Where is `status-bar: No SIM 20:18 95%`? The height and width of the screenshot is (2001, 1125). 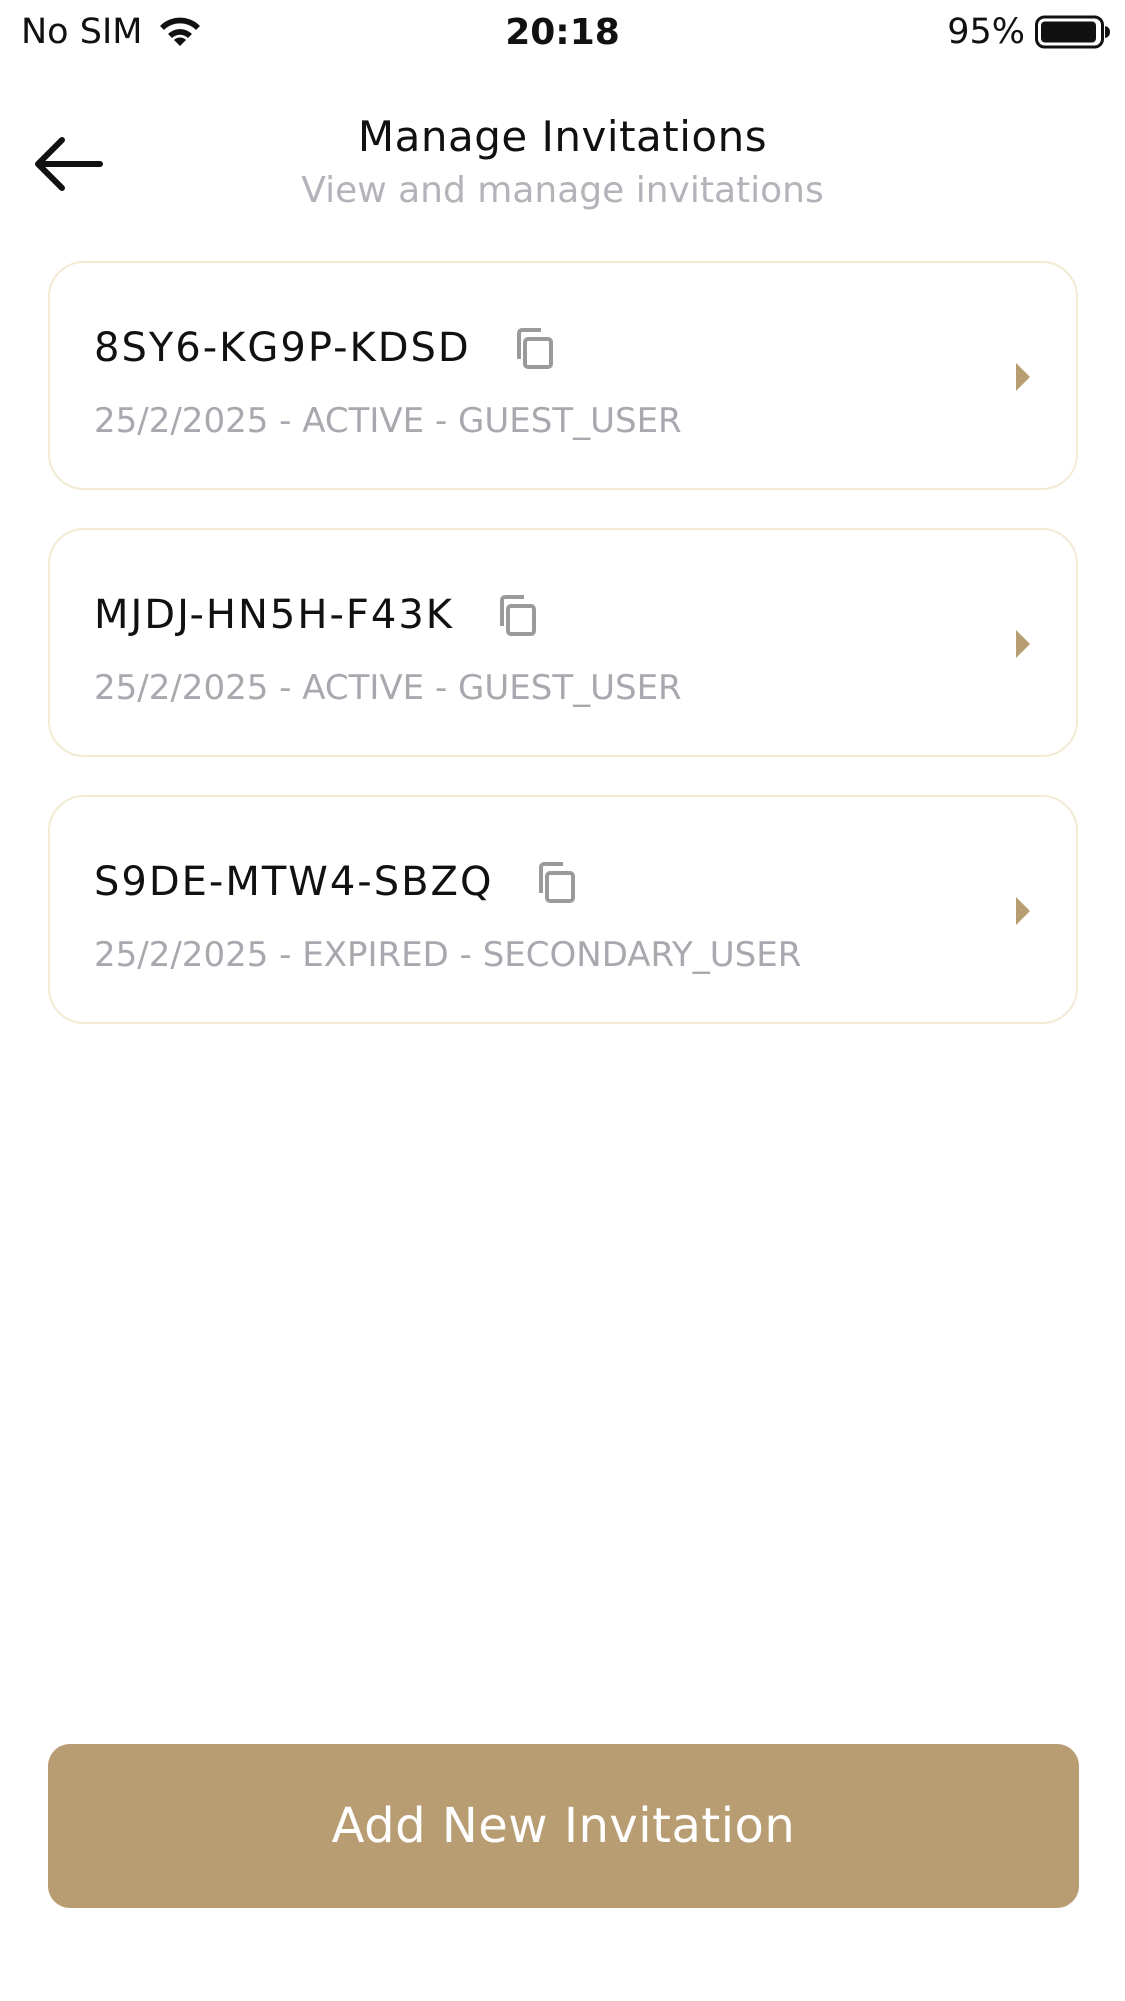
status-bar: No SIM 20:18 95% is located at coordinates (562, 32).